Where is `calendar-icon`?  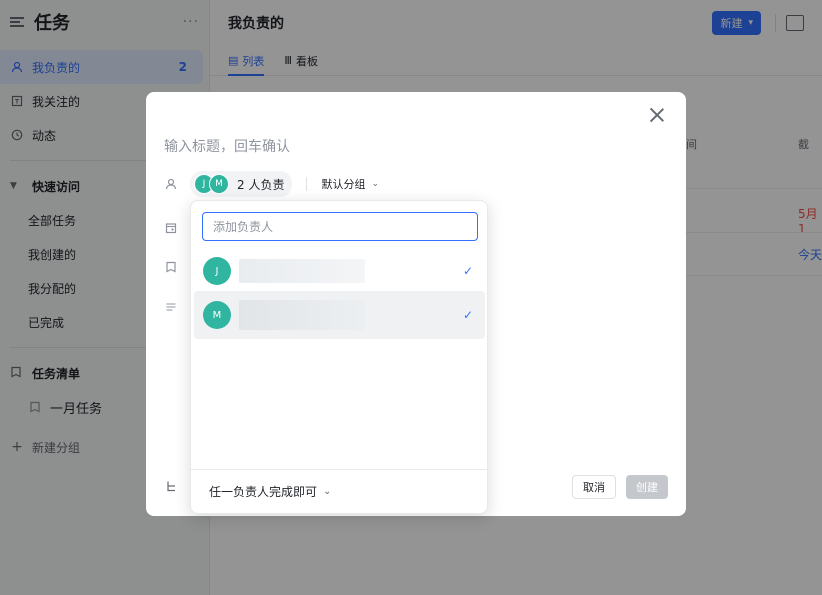 calendar-icon is located at coordinates (171, 228).